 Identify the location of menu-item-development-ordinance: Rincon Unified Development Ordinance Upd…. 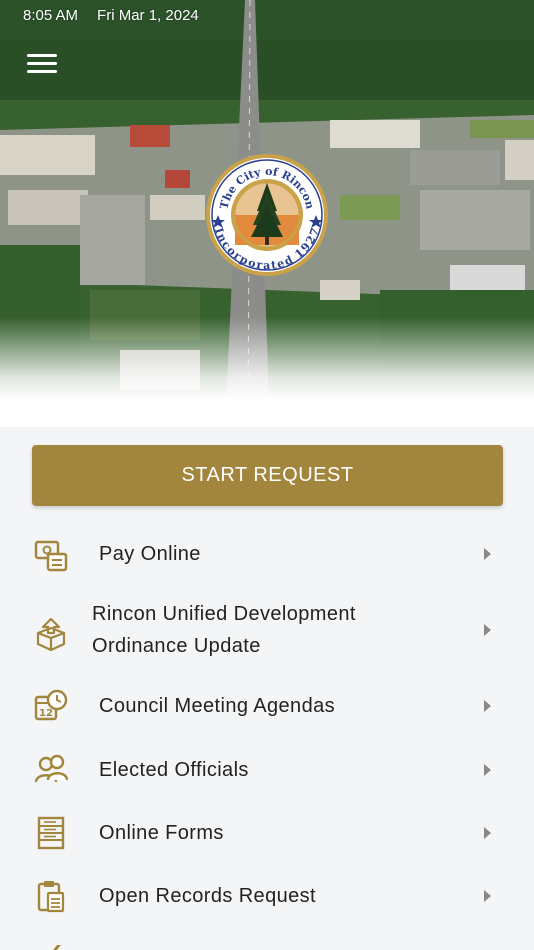
(267, 630).